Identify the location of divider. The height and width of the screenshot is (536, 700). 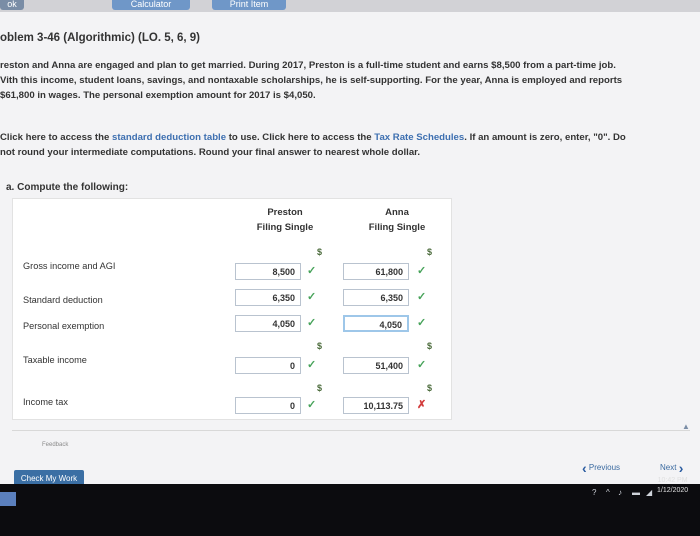
(351, 430).